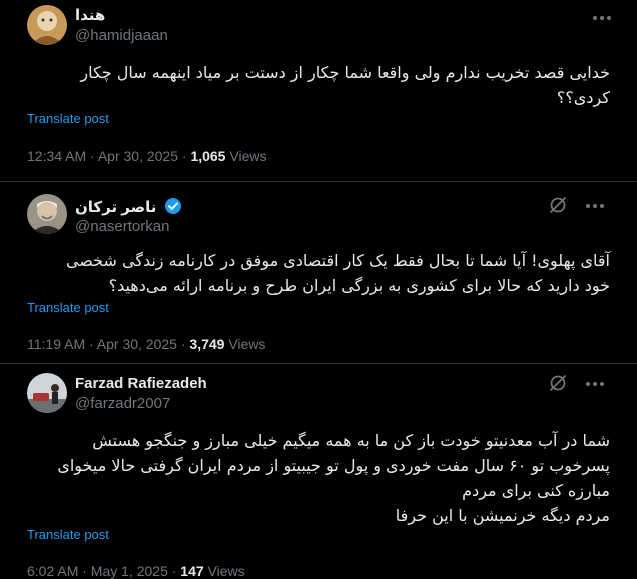 The image size is (637, 579). What do you see at coordinates (90, 15) in the screenshot?
I see `author-name: هندا` at bounding box center [90, 15].